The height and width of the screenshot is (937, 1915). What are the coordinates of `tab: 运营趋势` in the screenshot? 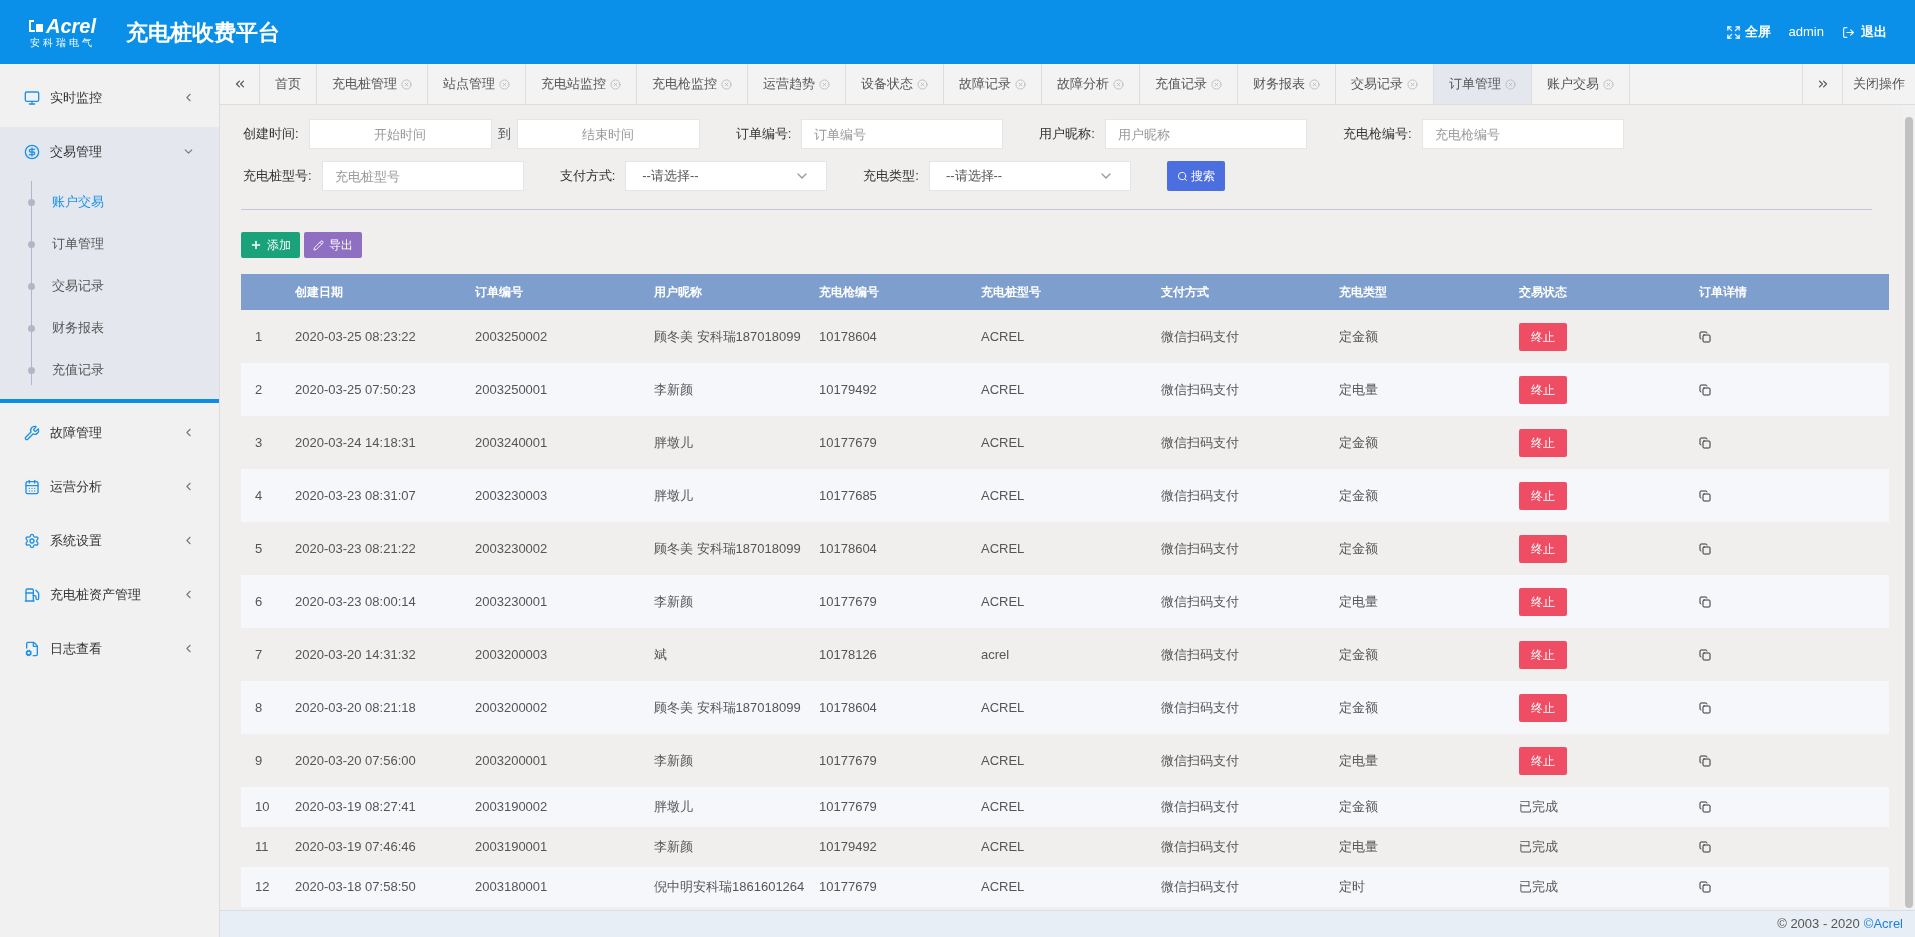 It's located at (797, 84).